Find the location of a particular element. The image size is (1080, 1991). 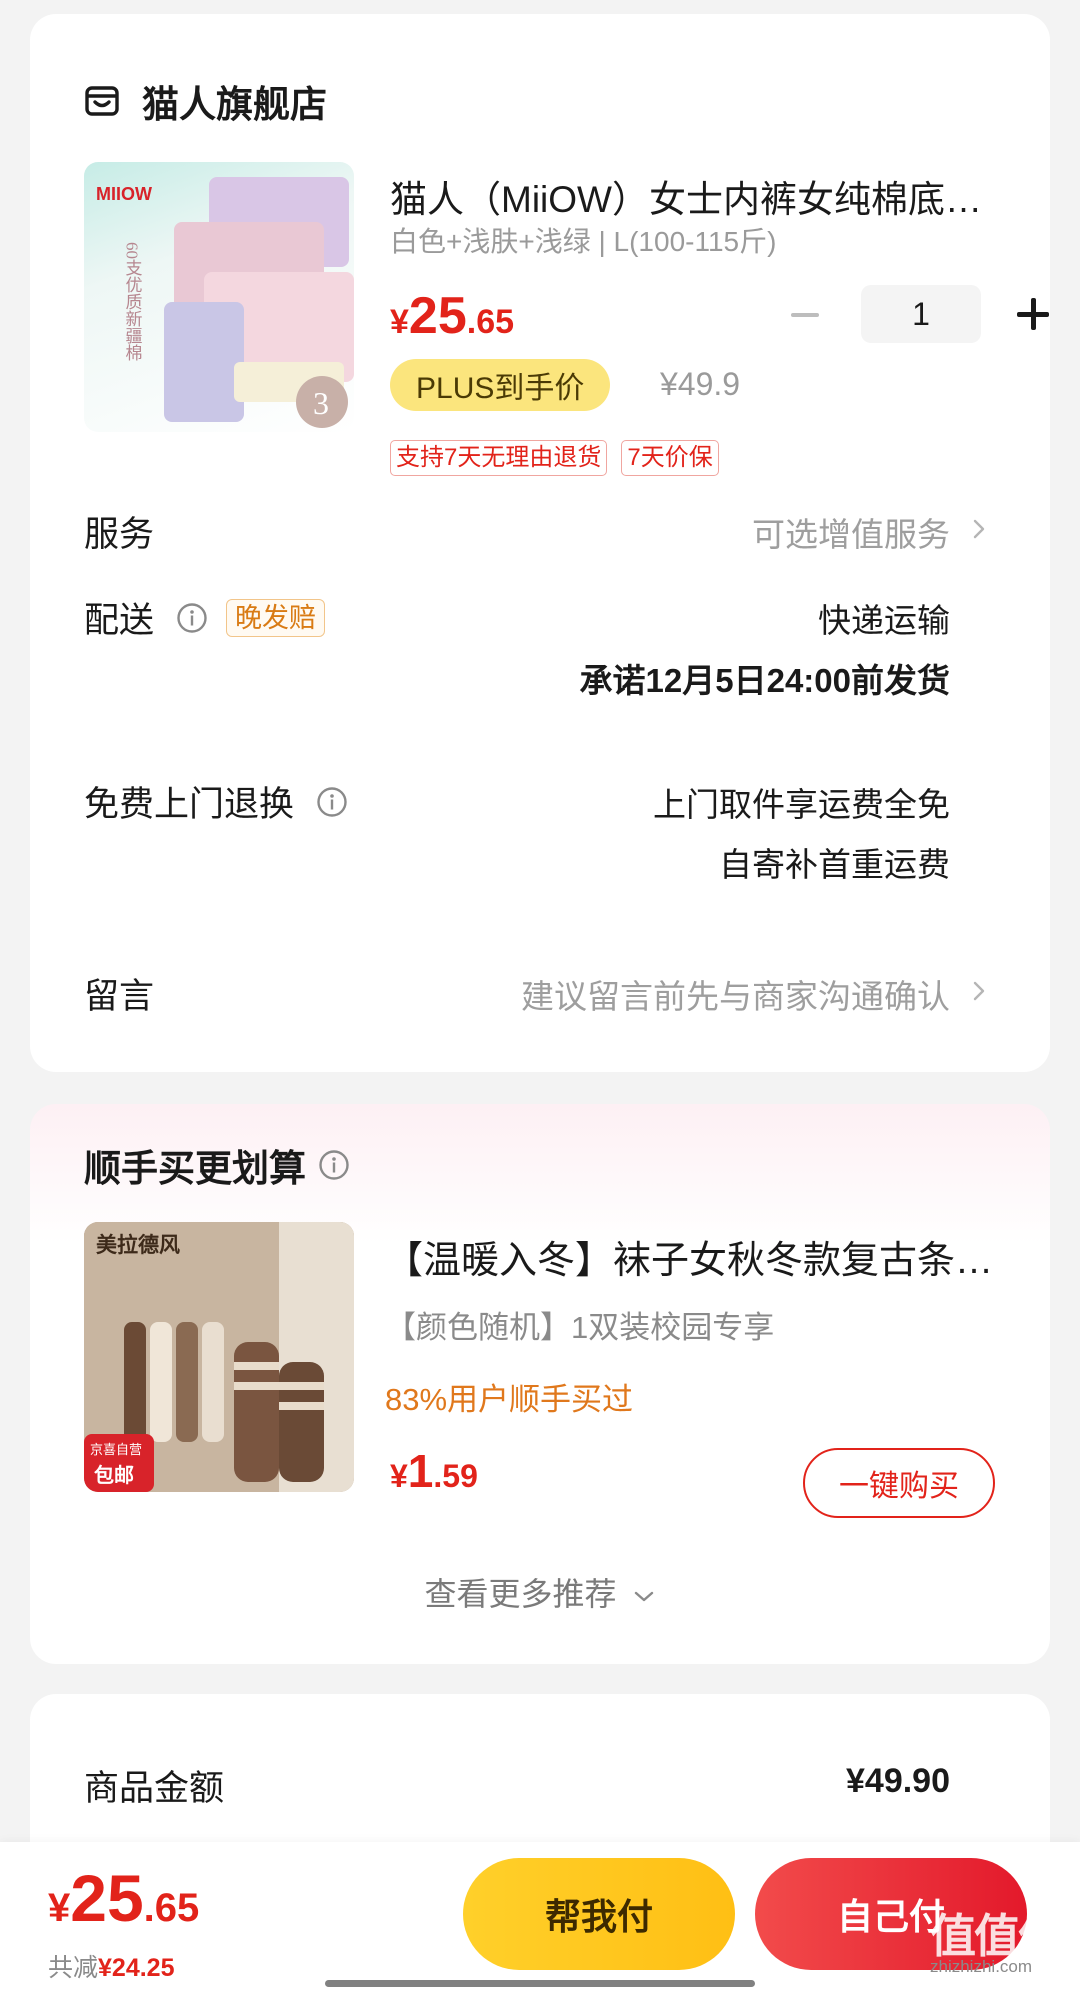

discount-value: ¥24.25 is located at coordinates (136, 1968).